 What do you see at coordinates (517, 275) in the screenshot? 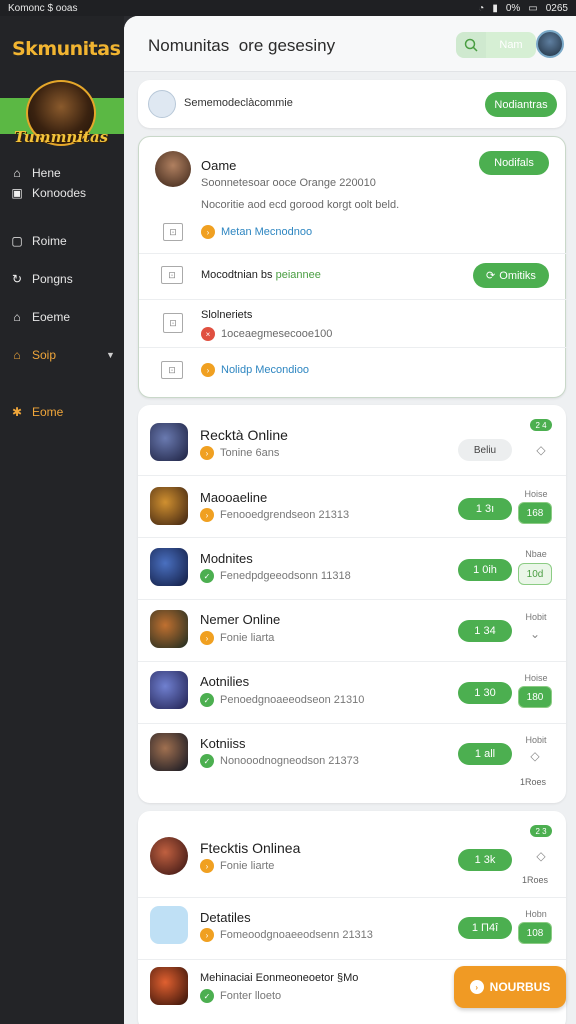
I see `detail-row2-button-label: Omitiks` at bounding box center [517, 275].